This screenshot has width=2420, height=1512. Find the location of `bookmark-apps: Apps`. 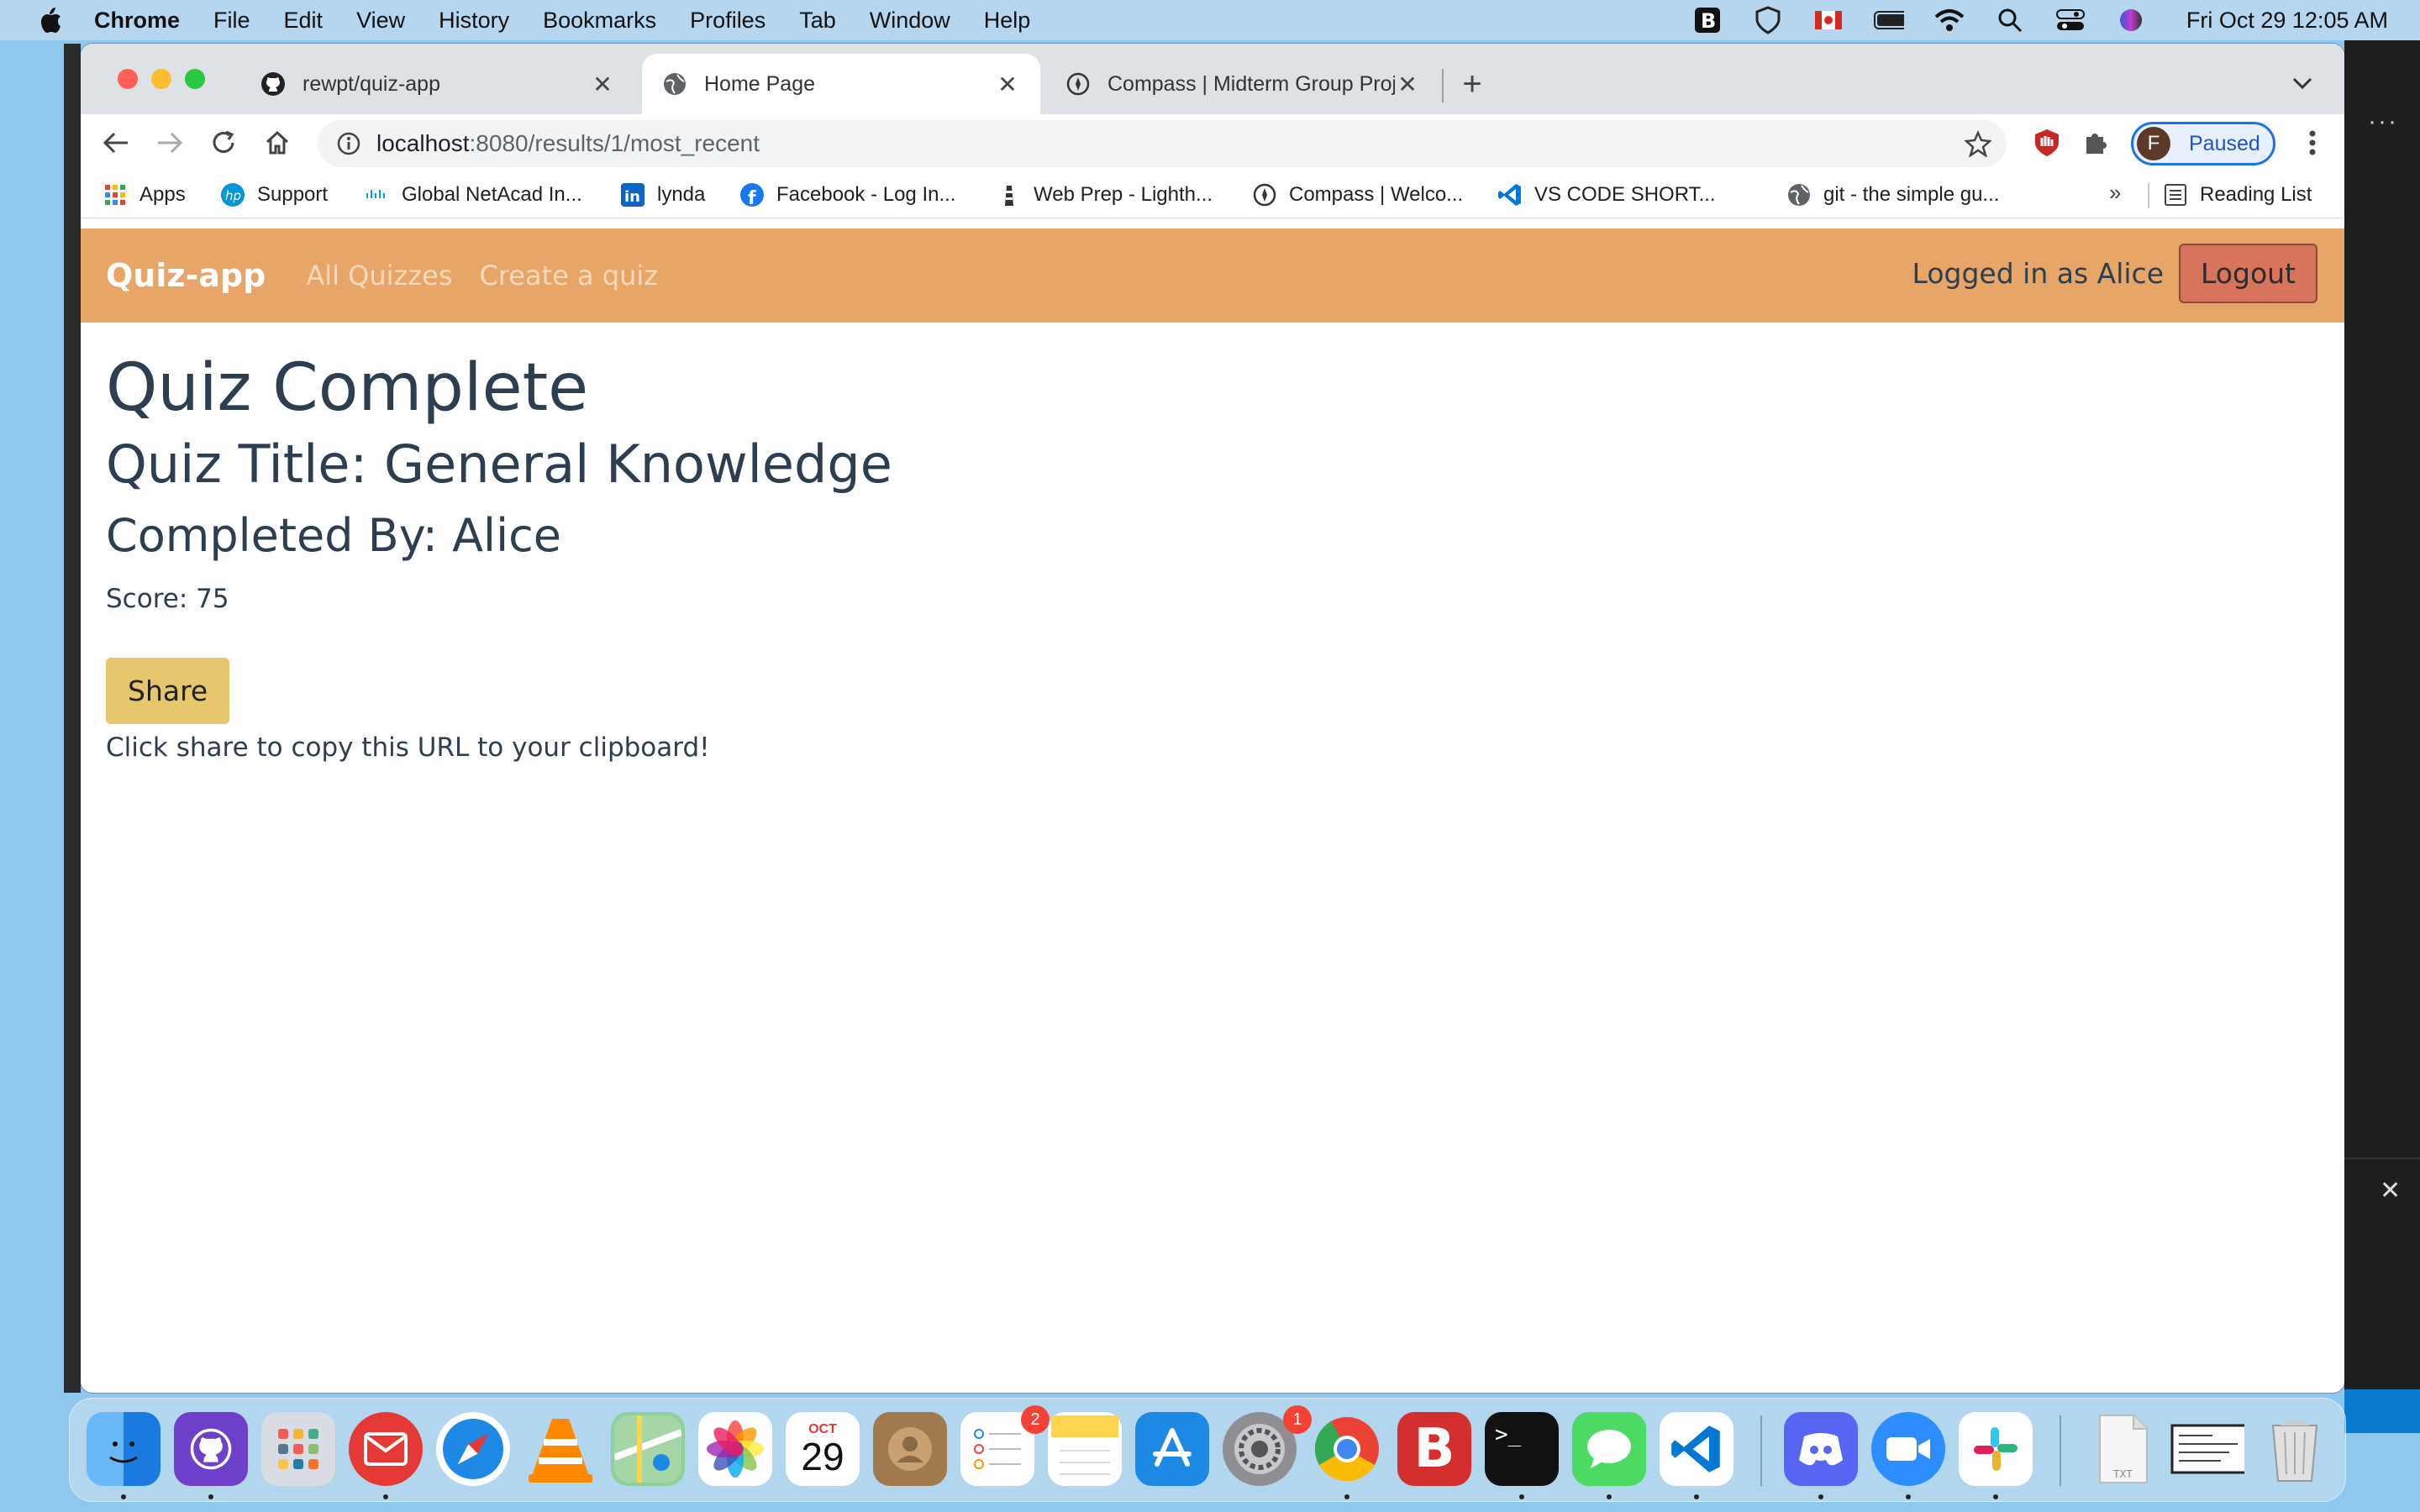

bookmark-apps: Apps is located at coordinates (144, 194).